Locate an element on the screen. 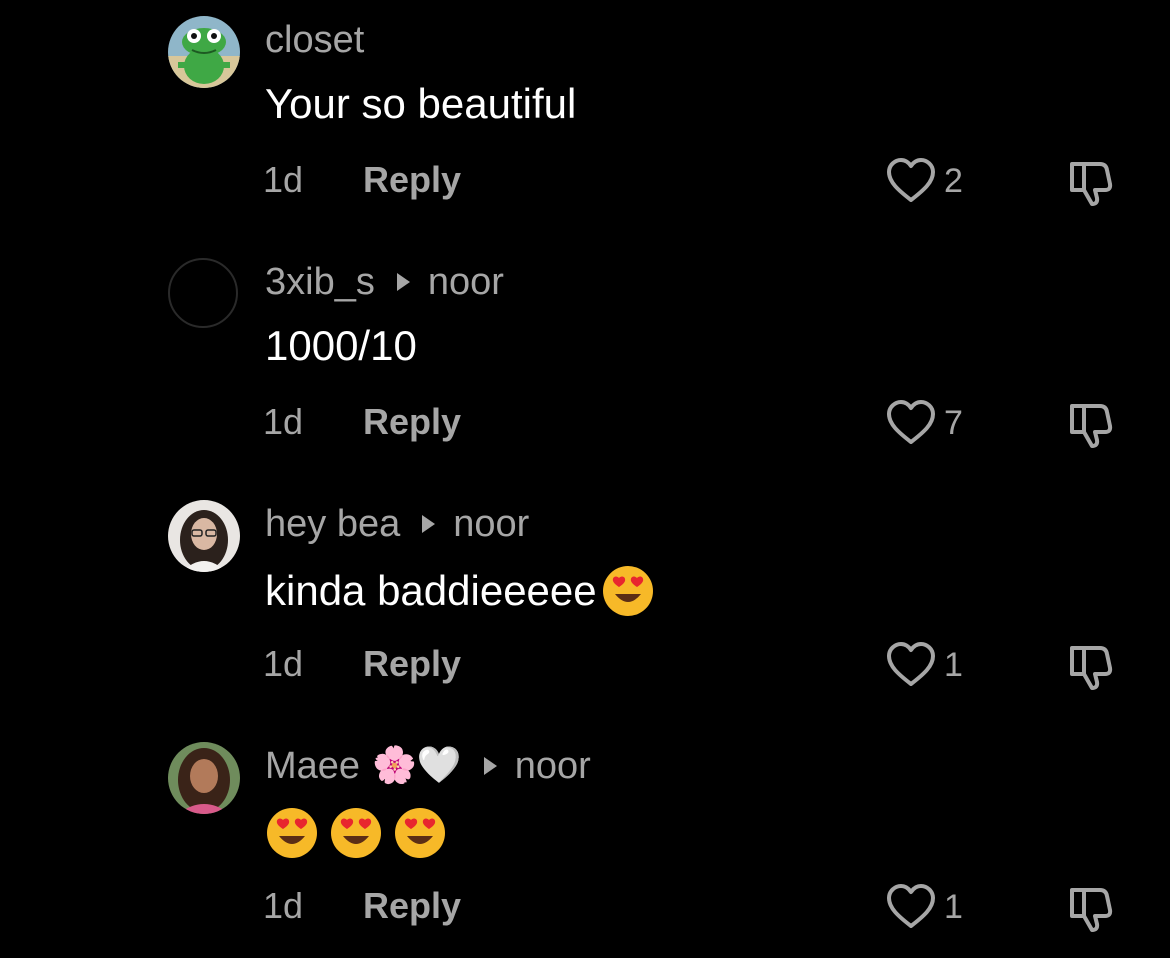 This screenshot has width=1170, height=958. comment-header: hey bea noor is located at coordinates (397, 524).